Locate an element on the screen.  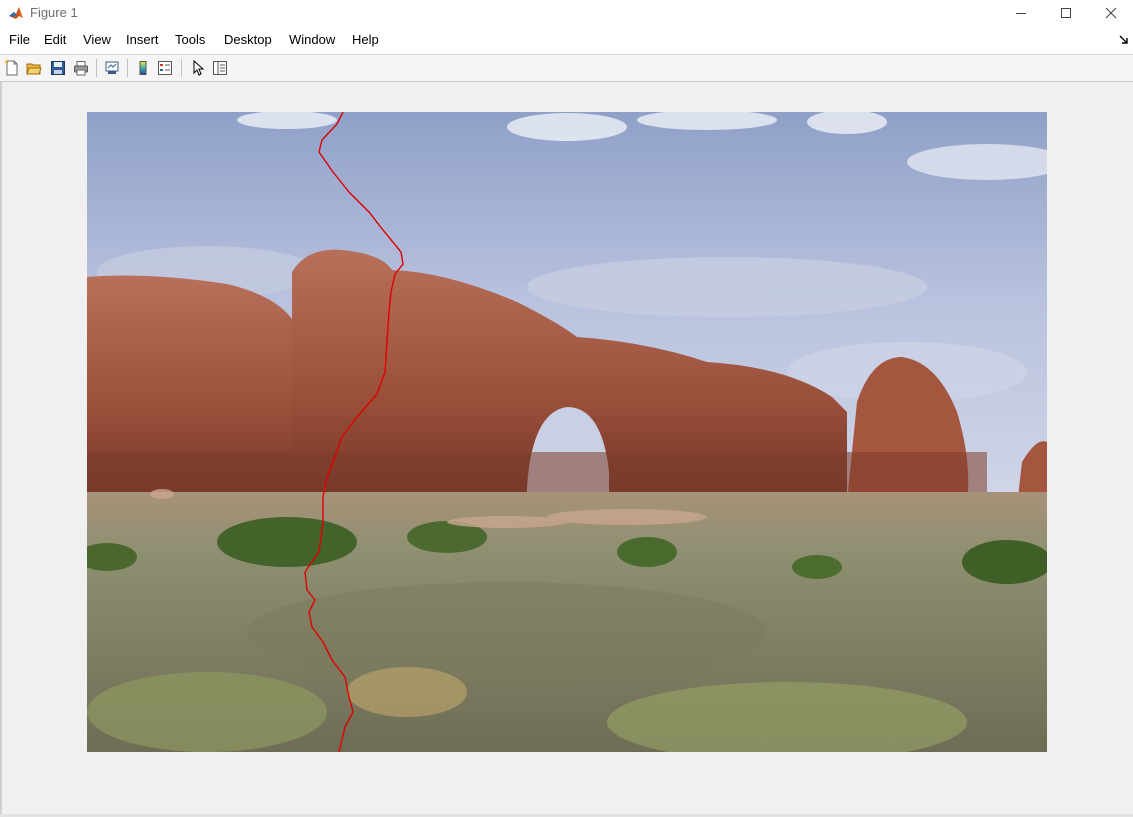
insert-legend-icon is located at coordinates (165, 68).